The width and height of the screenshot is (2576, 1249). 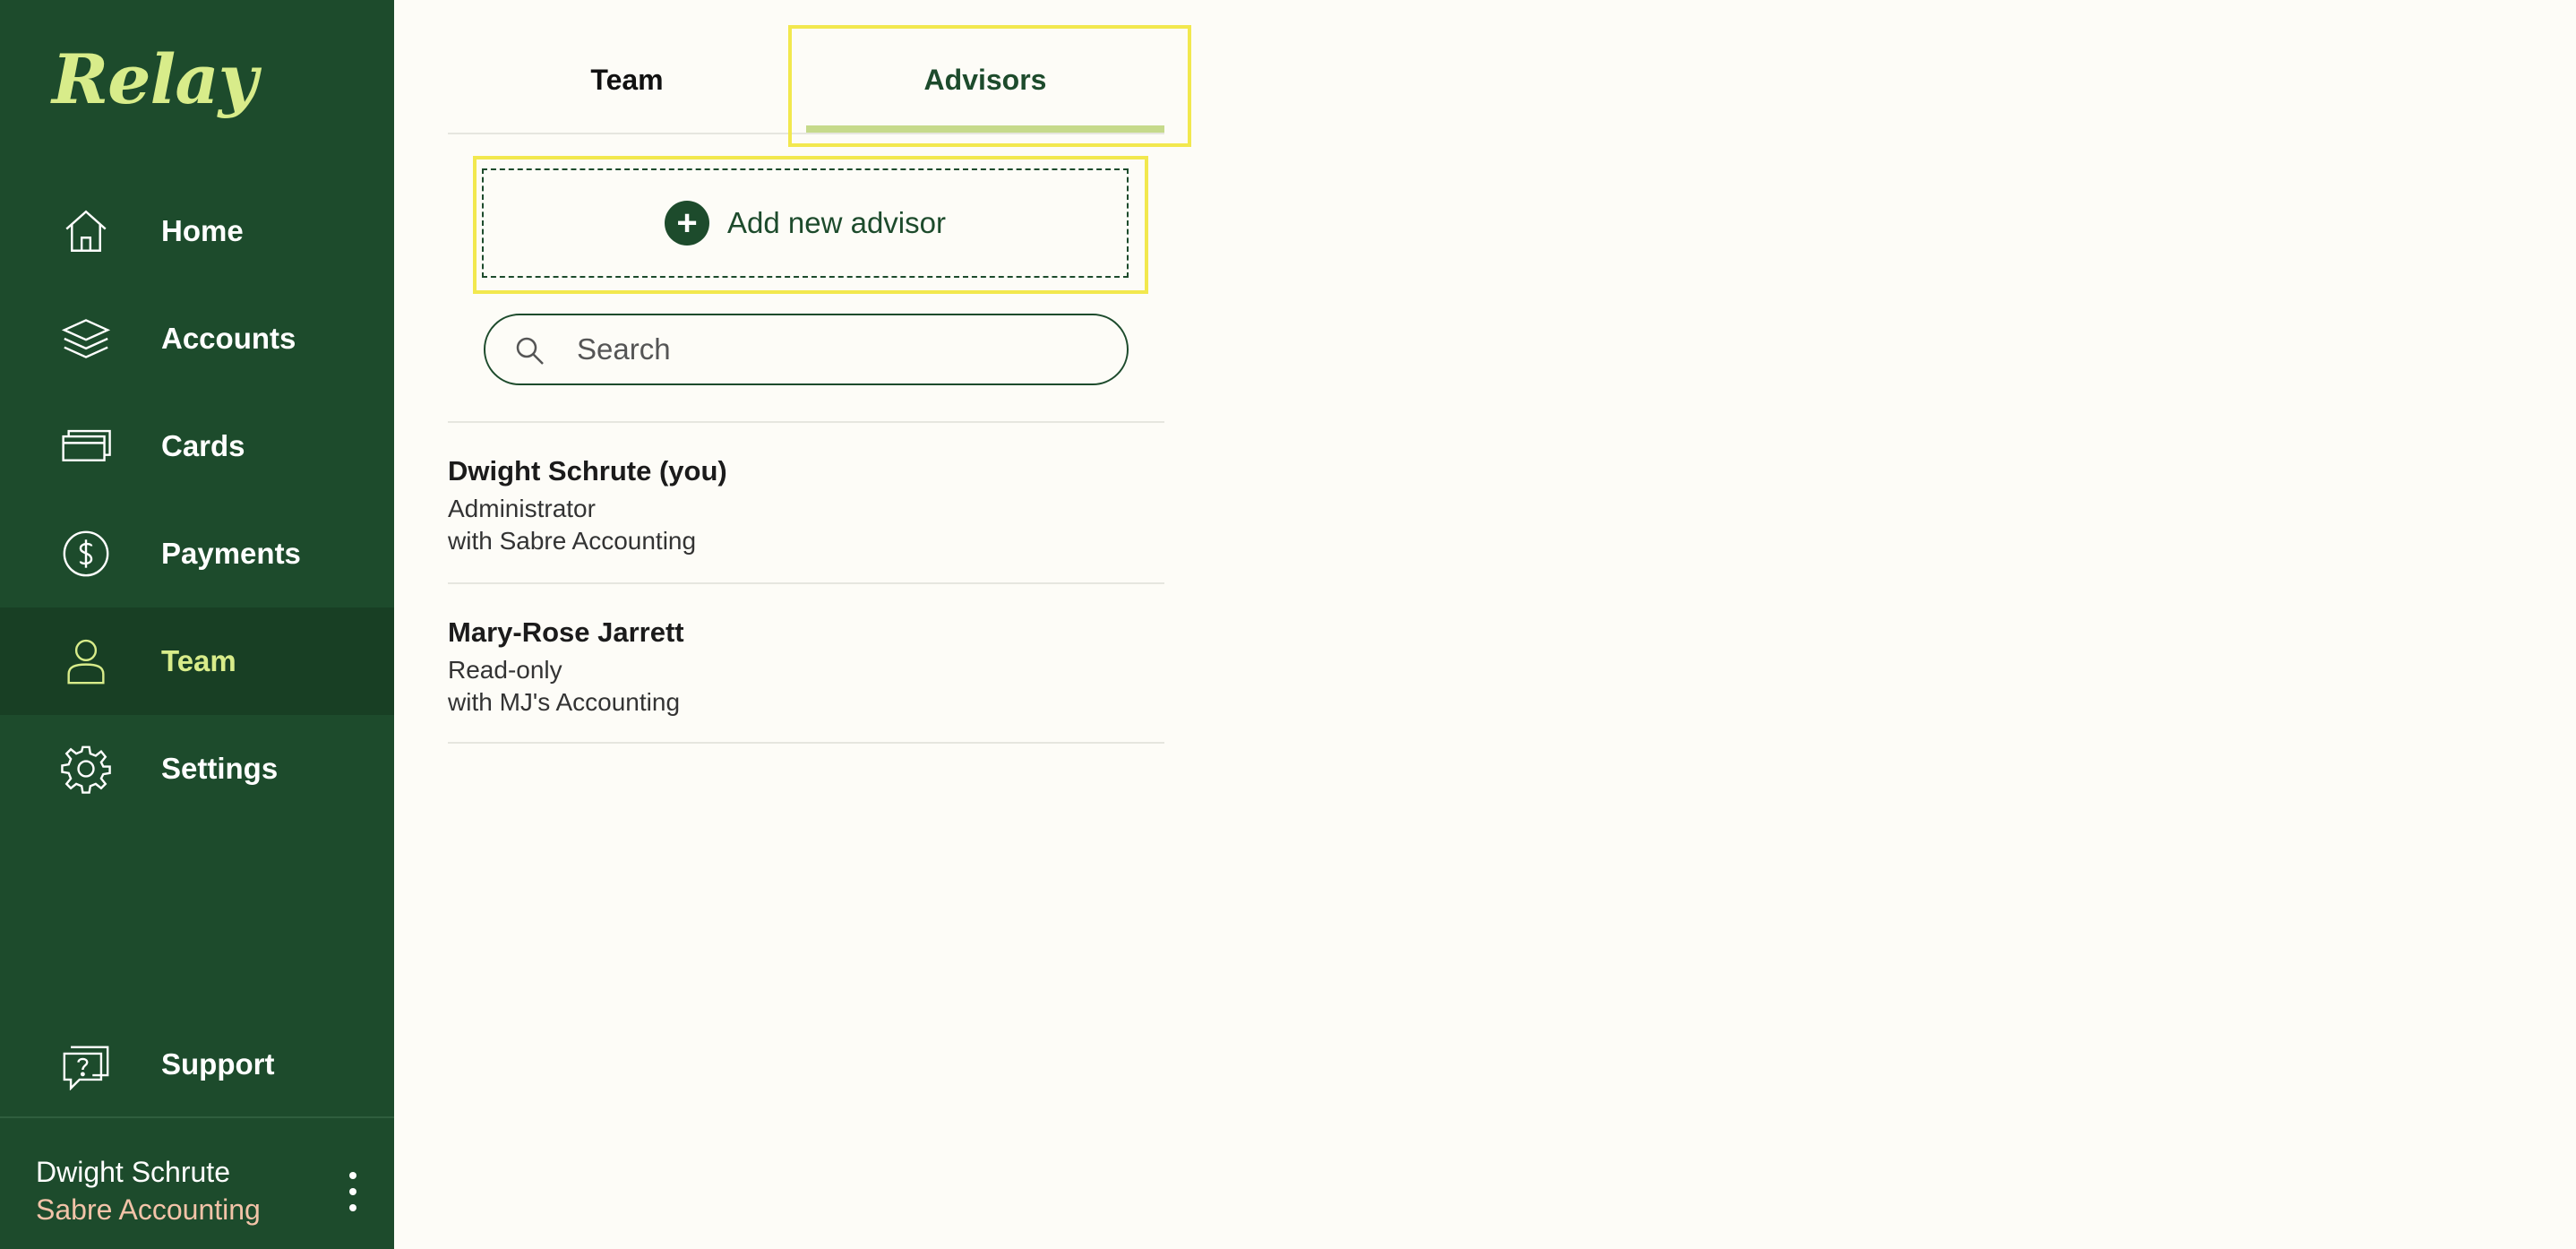 What do you see at coordinates (843, 349) in the screenshot?
I see `search-input` at bounding box center [843, 349].